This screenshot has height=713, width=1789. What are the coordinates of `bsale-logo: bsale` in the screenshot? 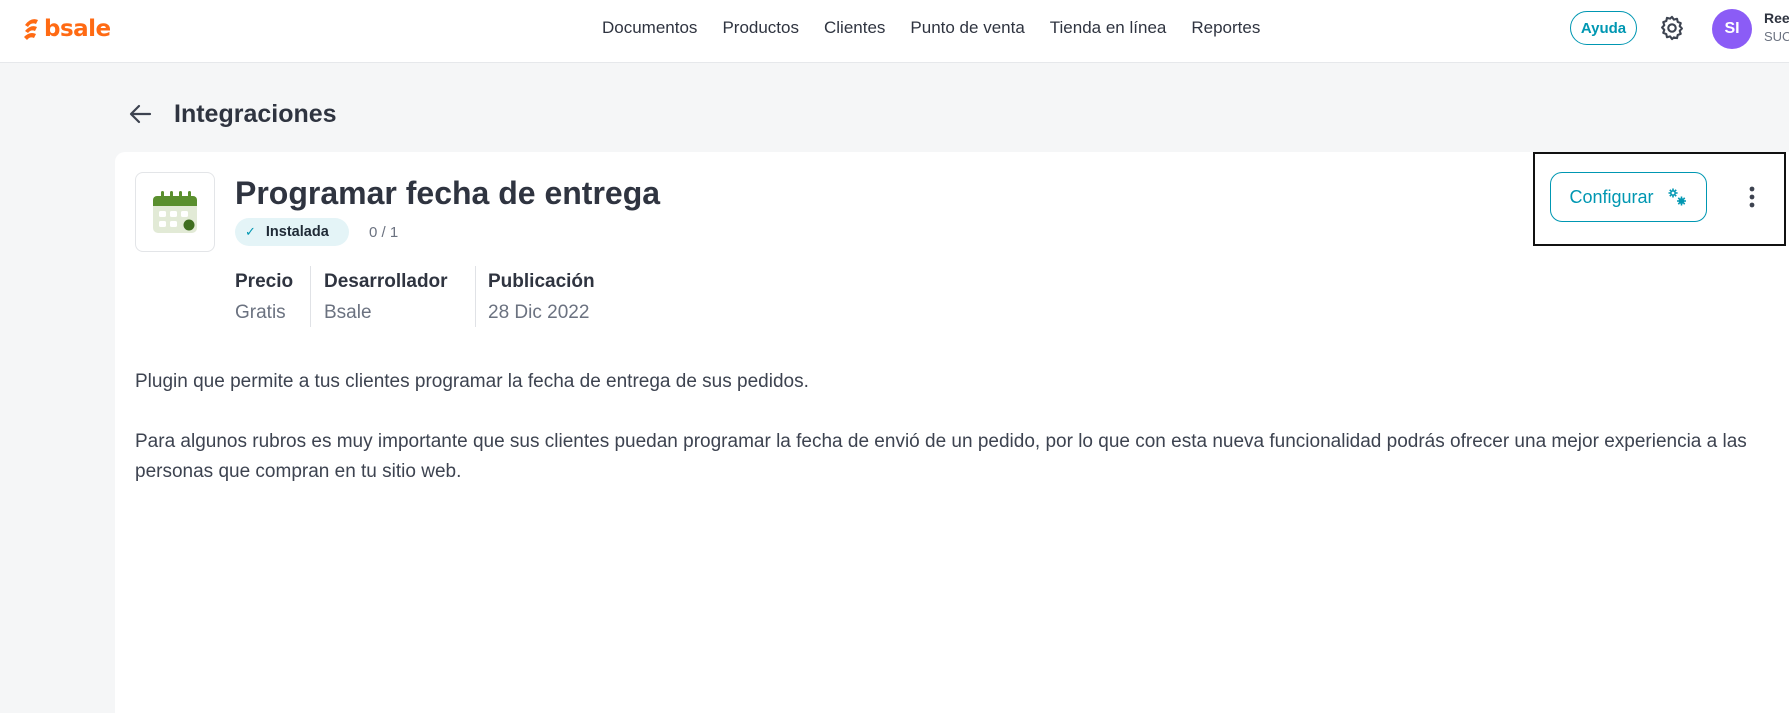 It's located at (66, 29).